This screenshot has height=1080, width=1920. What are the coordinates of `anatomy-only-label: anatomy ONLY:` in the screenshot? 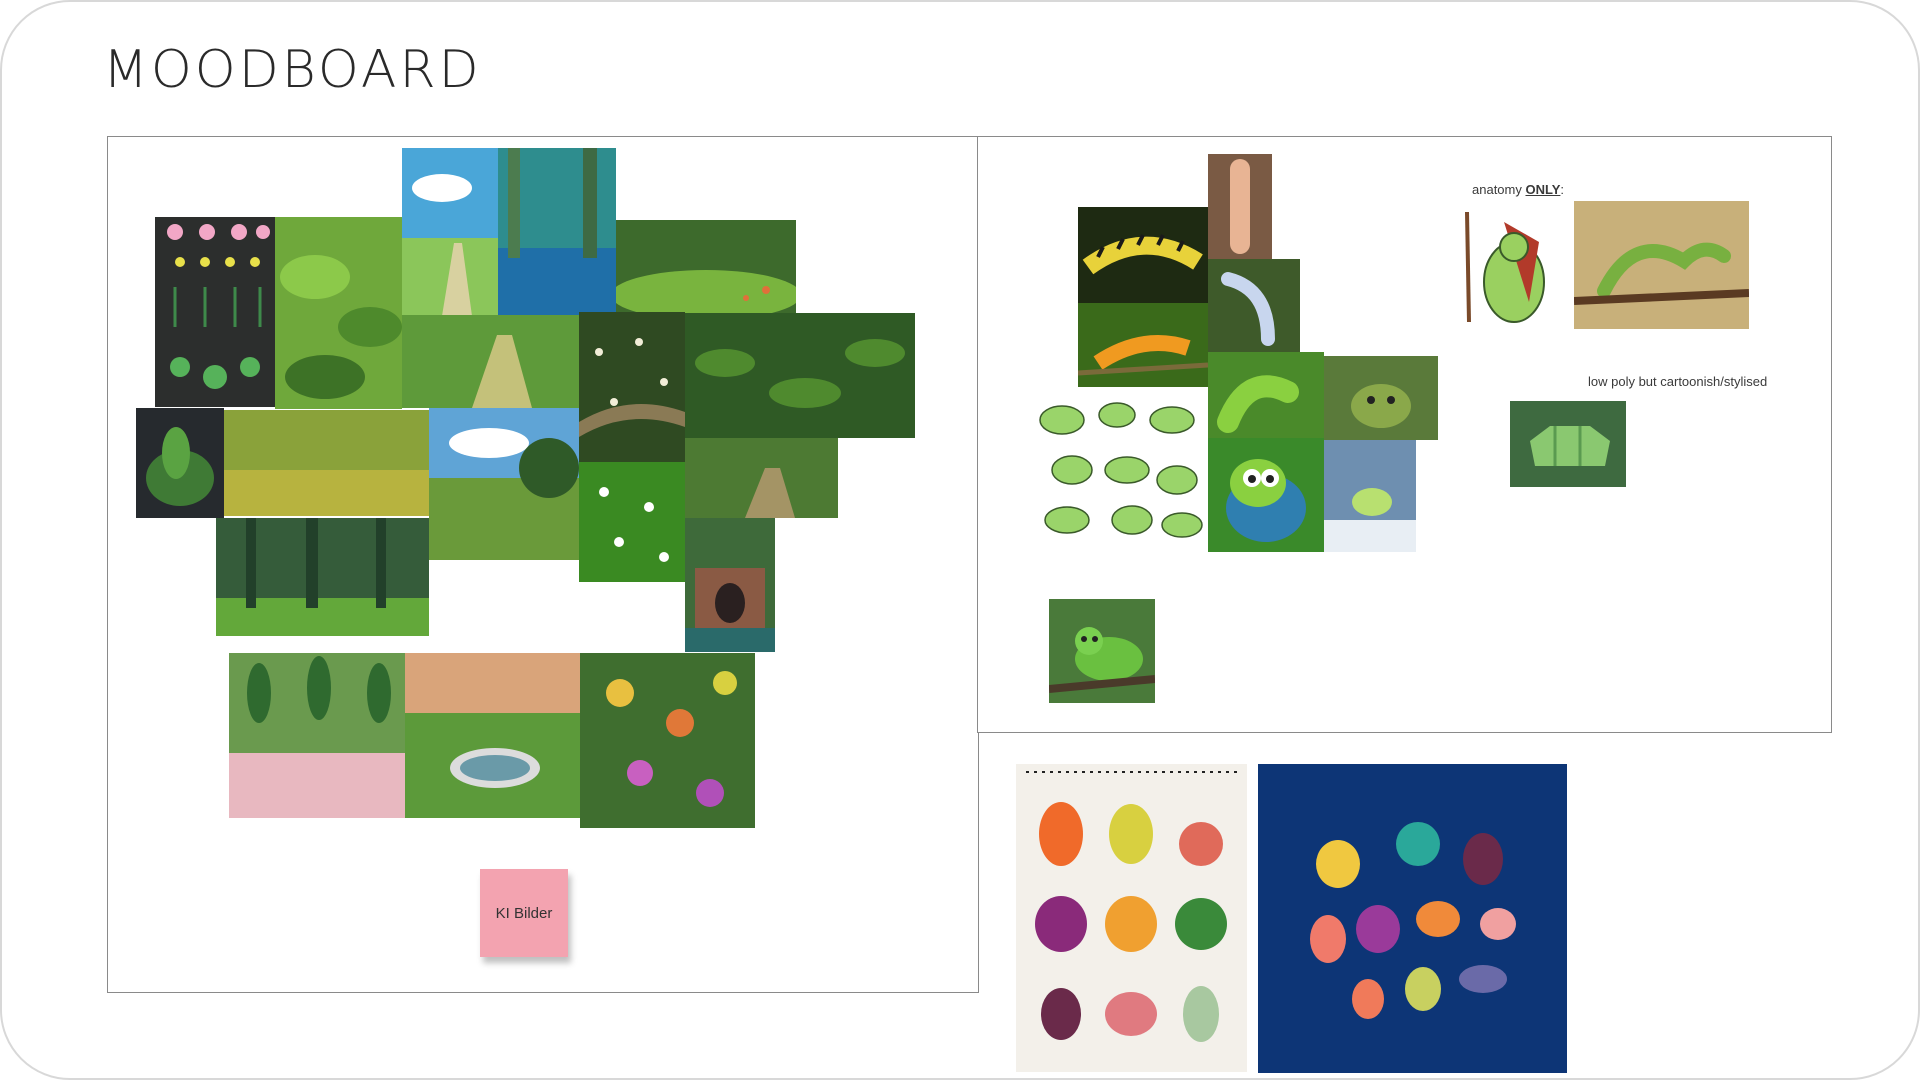 It's located at (1518, 189).